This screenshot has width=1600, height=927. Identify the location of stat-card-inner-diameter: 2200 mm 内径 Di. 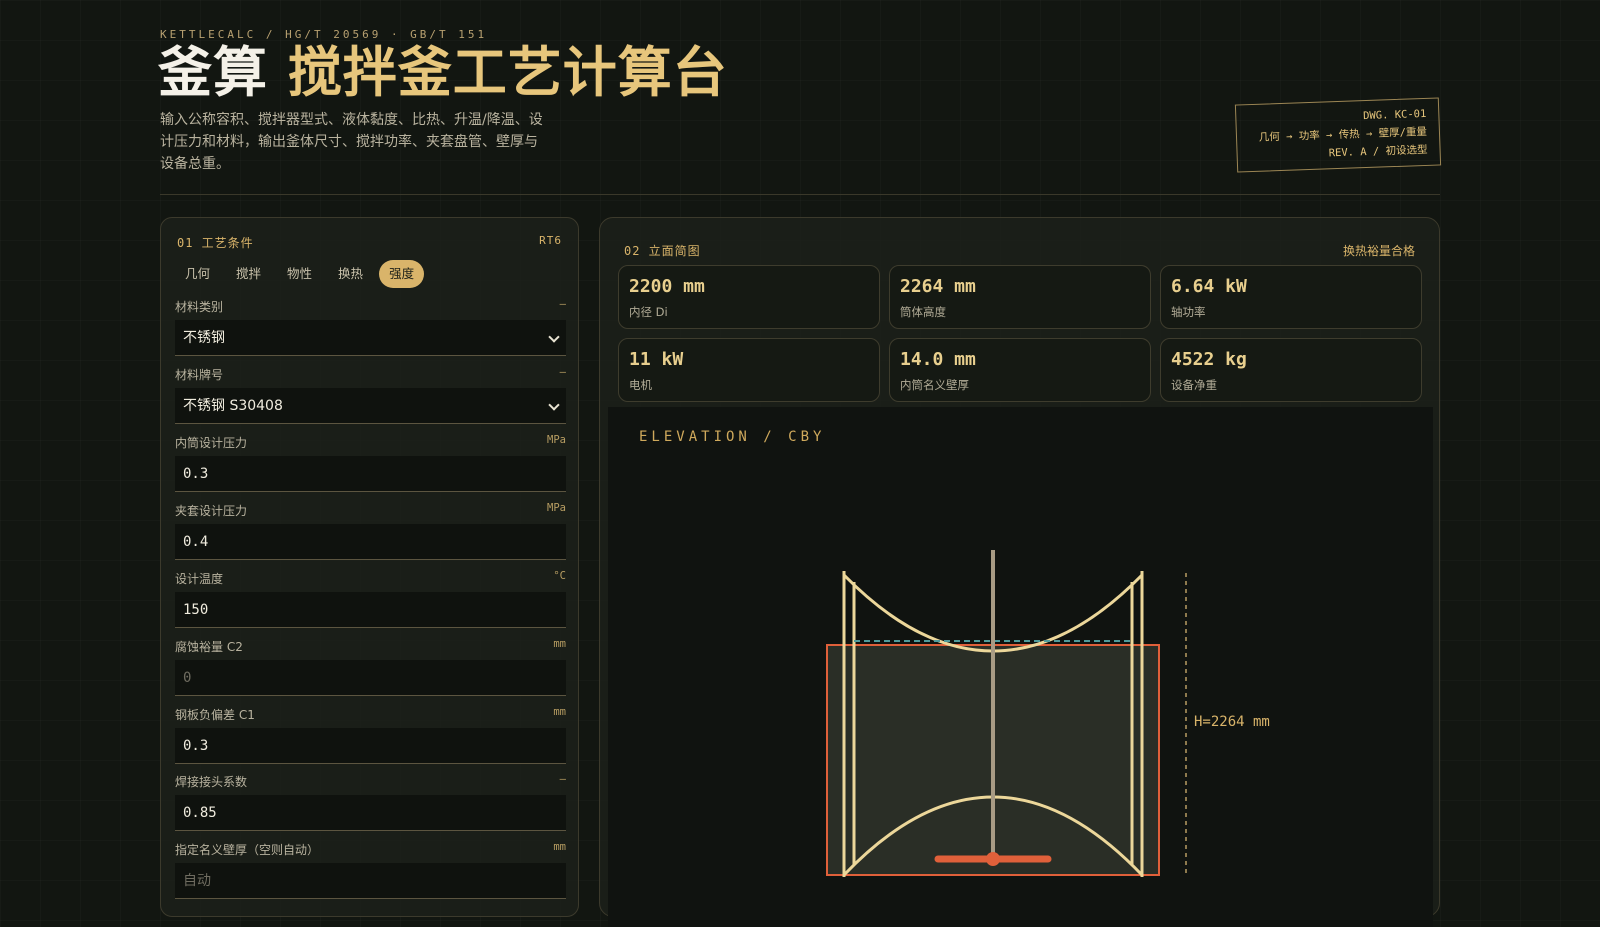
(749, 297).